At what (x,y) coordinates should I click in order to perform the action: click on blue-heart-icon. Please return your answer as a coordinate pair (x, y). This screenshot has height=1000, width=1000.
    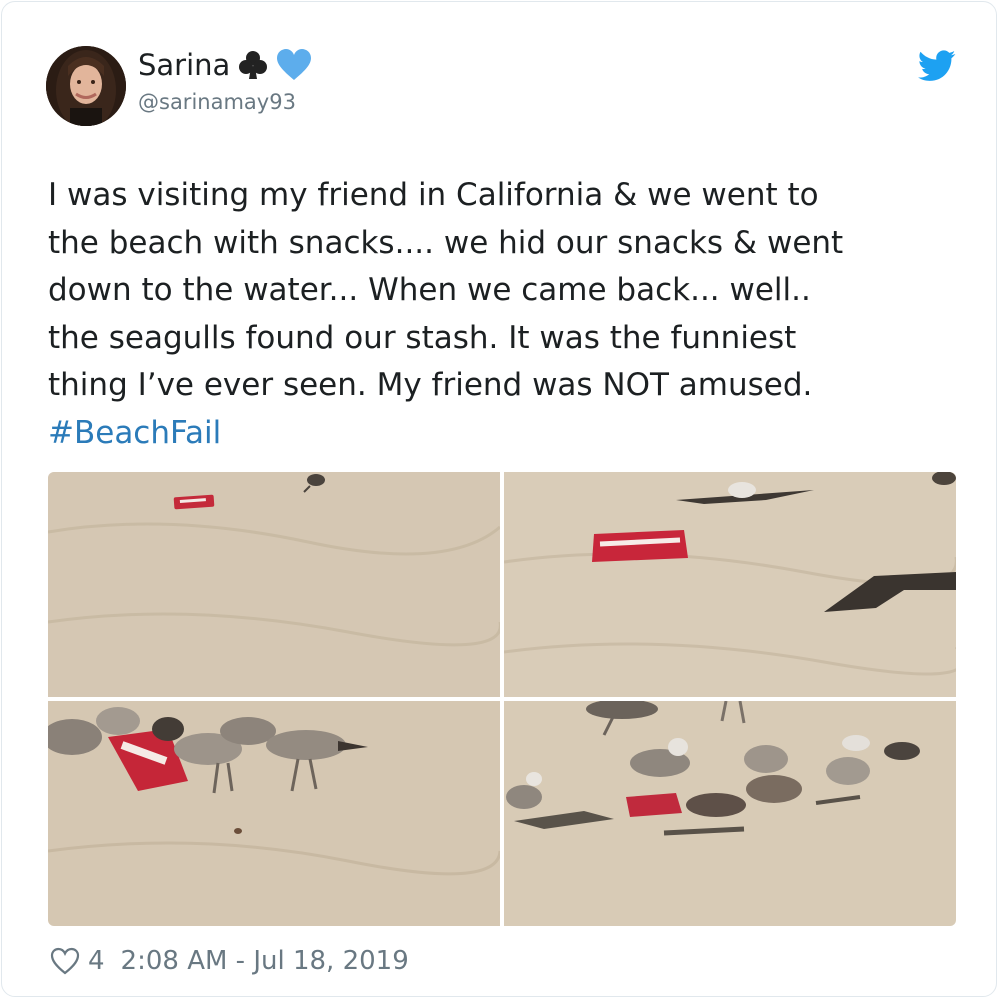
    Looking at the image, I should click on (294, 65).